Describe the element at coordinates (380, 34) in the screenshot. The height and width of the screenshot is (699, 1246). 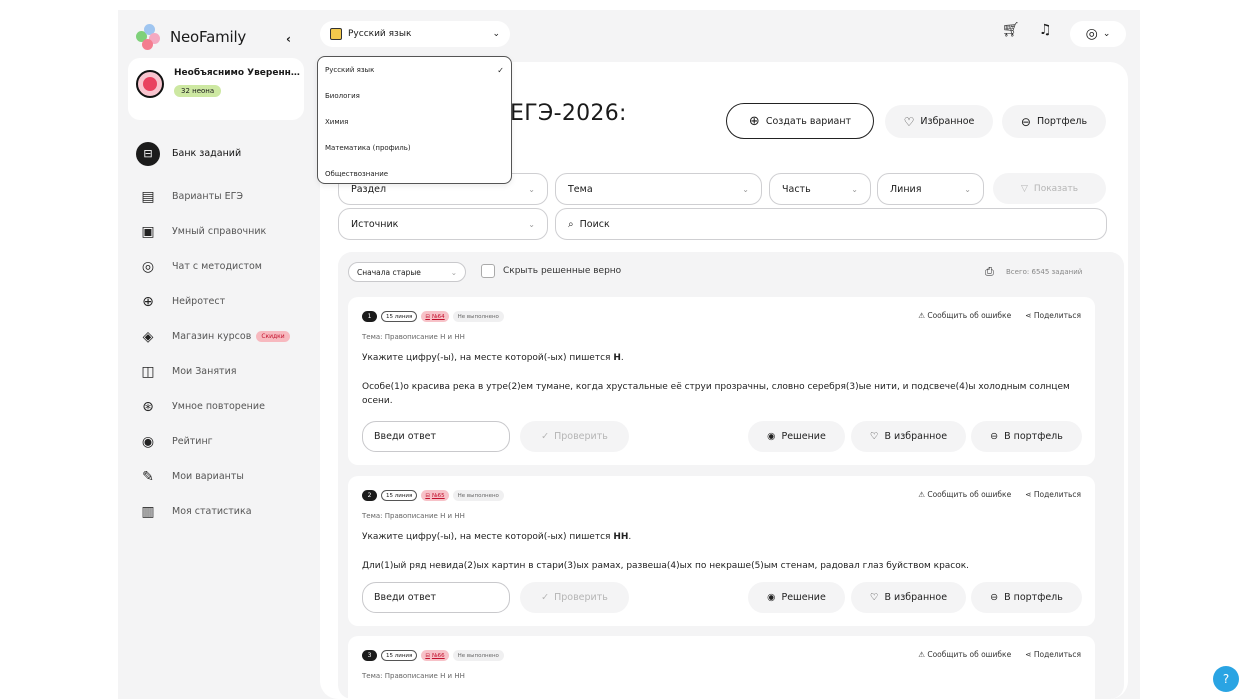
I see `subject-value: Русский язык` at that location.